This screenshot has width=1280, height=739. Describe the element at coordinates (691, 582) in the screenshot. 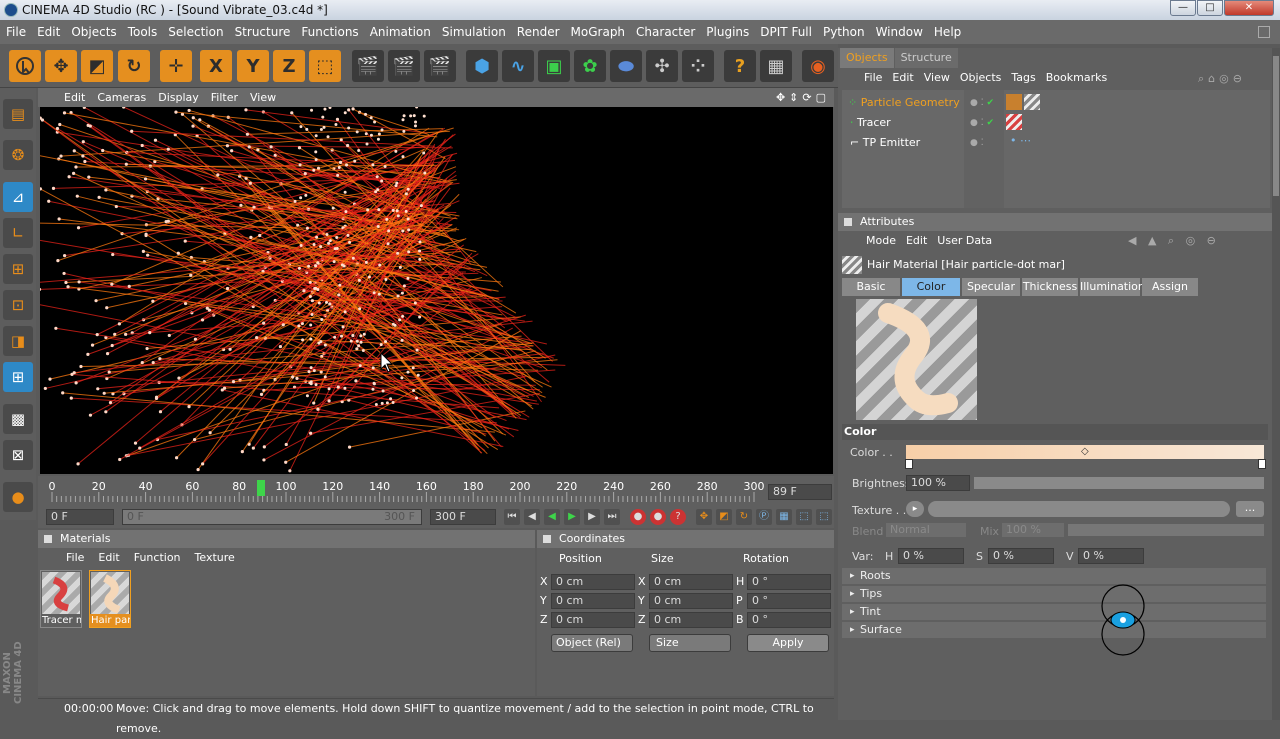

I see `size-x-field: 0 cm` at that location.